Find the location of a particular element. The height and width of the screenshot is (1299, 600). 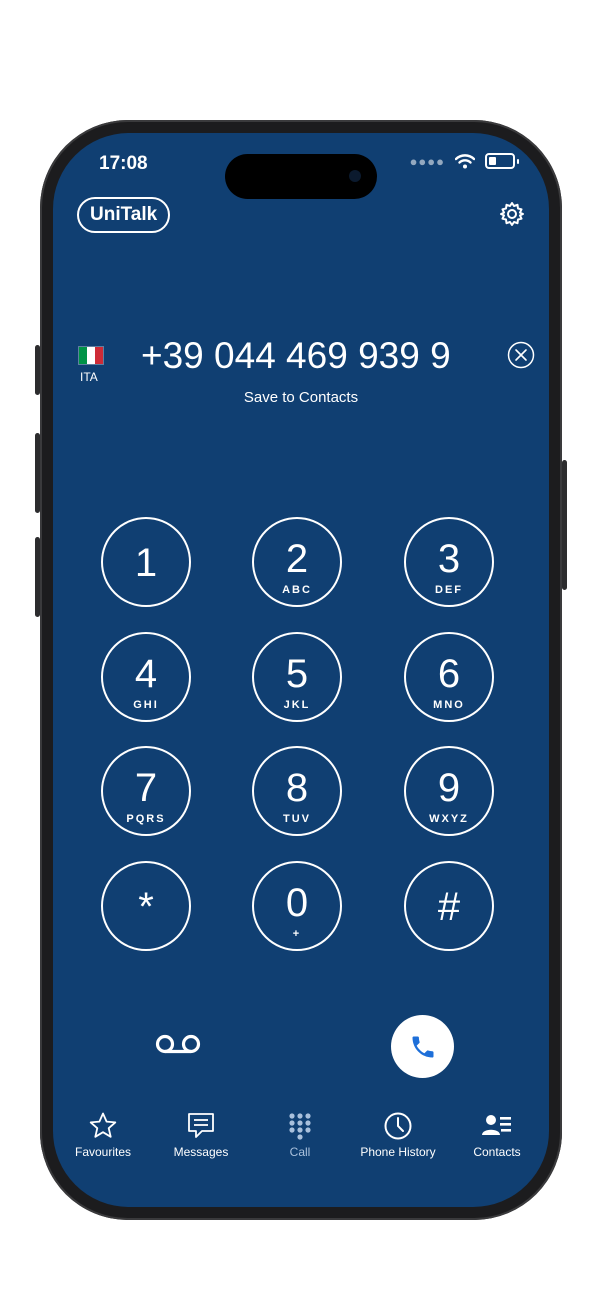

clock-icon is located at coordinates (398, 1126).